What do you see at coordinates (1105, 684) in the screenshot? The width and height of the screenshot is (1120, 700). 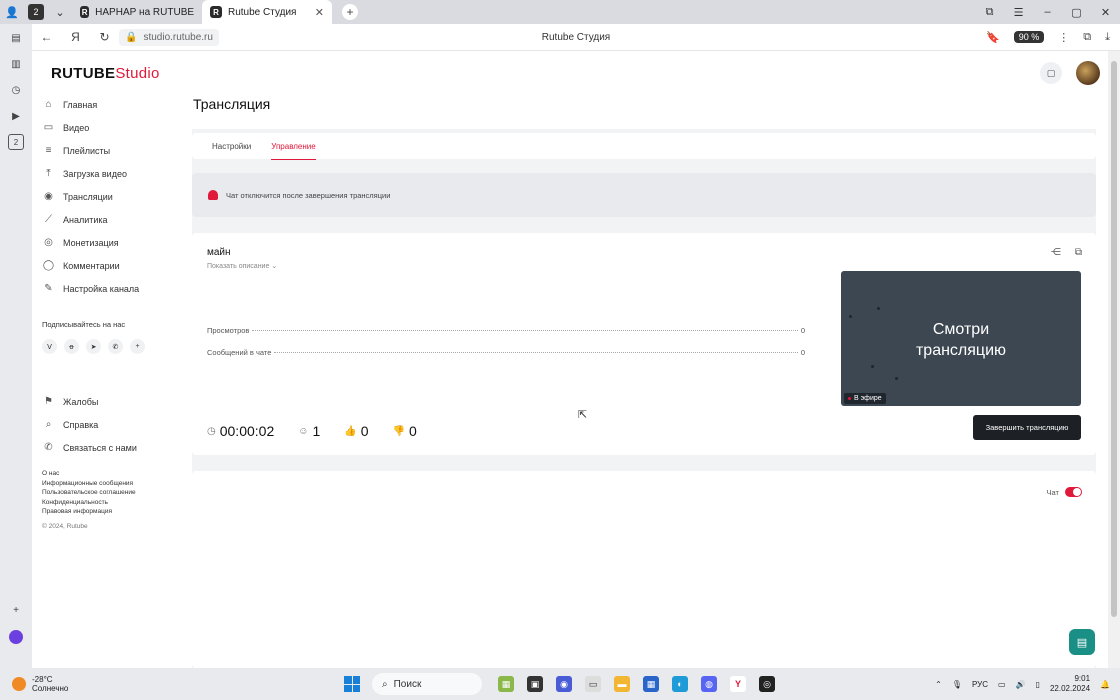 I see `notifications-bell-icon: 🔔` at bounding box center [1105, 684].